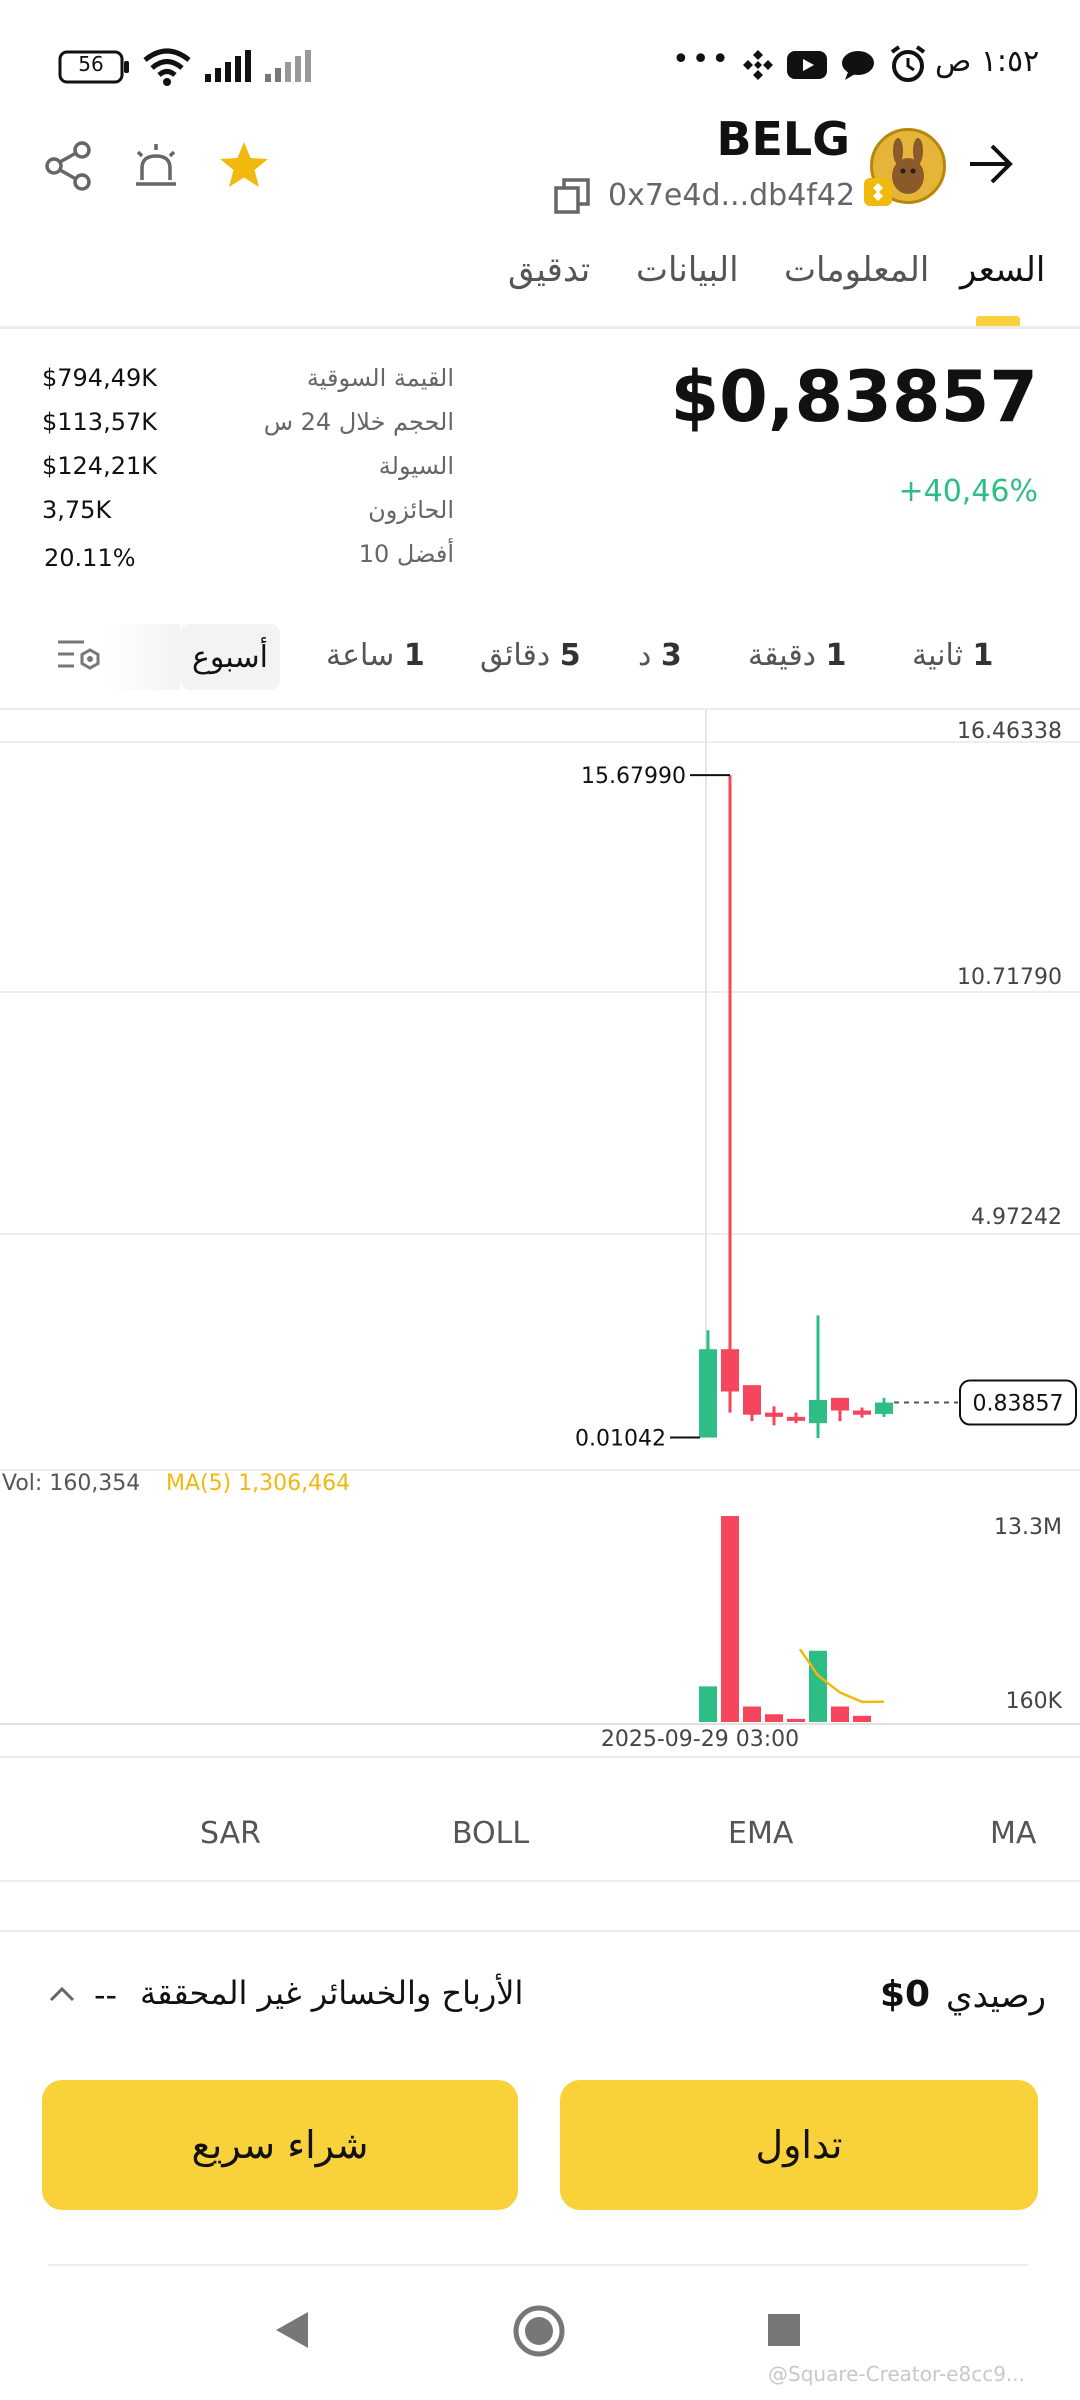 The height and width of the screenshot is (2400, 1080). I want to click on top10-label: أفضل 10, so click(406, 554).